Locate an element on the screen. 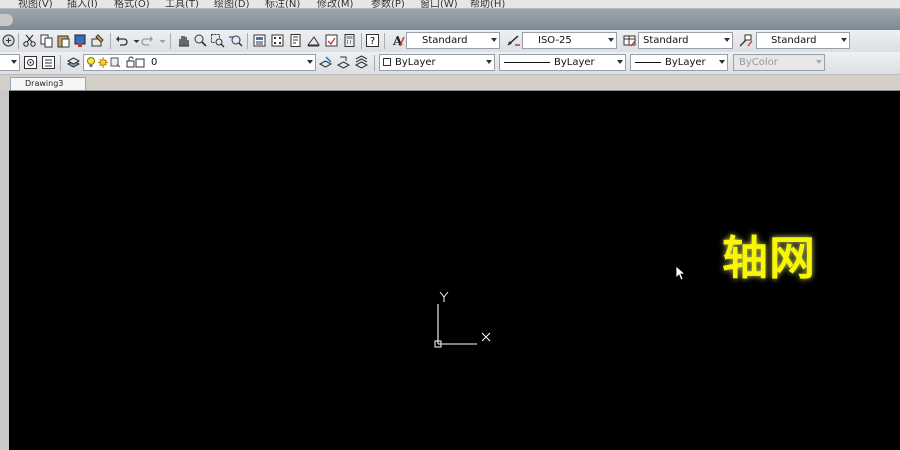 This screenshot has height=450, width=900. redo-icon is located at coordinates (147, 40).